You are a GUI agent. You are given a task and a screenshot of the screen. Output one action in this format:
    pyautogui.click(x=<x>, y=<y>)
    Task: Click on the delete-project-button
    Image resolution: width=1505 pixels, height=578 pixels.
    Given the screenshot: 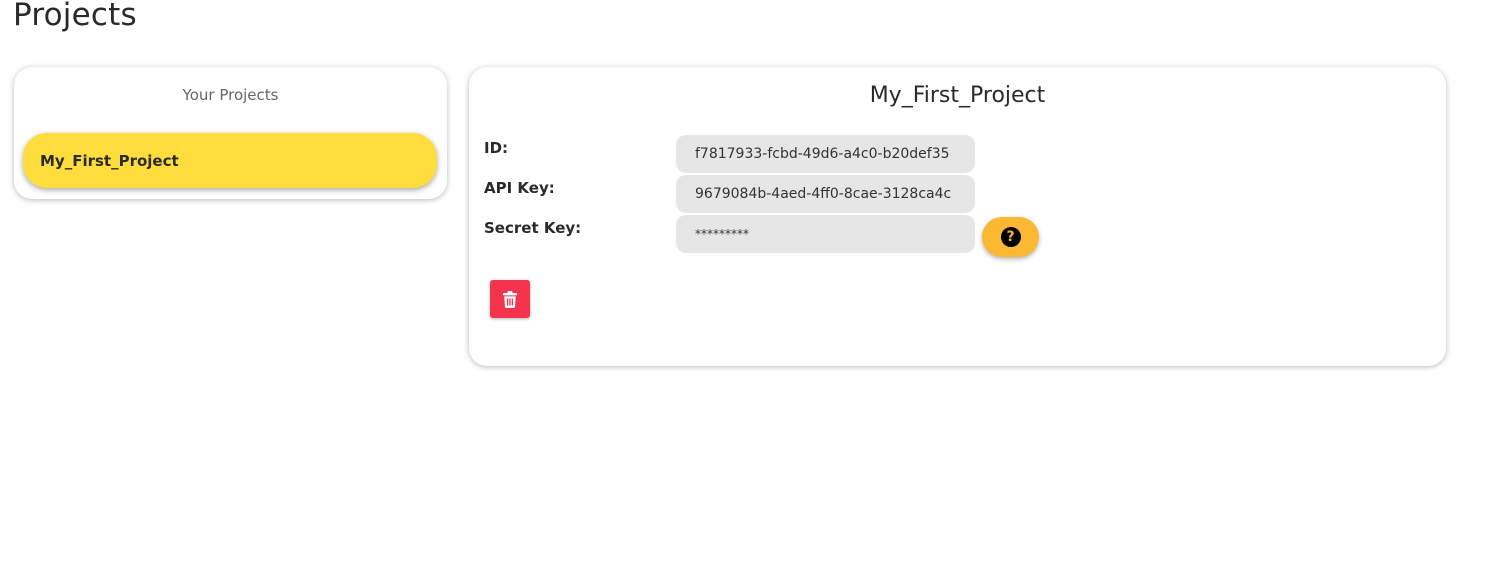 What is the action you would take?
    pyautogui.click(x=510, y=299)
    